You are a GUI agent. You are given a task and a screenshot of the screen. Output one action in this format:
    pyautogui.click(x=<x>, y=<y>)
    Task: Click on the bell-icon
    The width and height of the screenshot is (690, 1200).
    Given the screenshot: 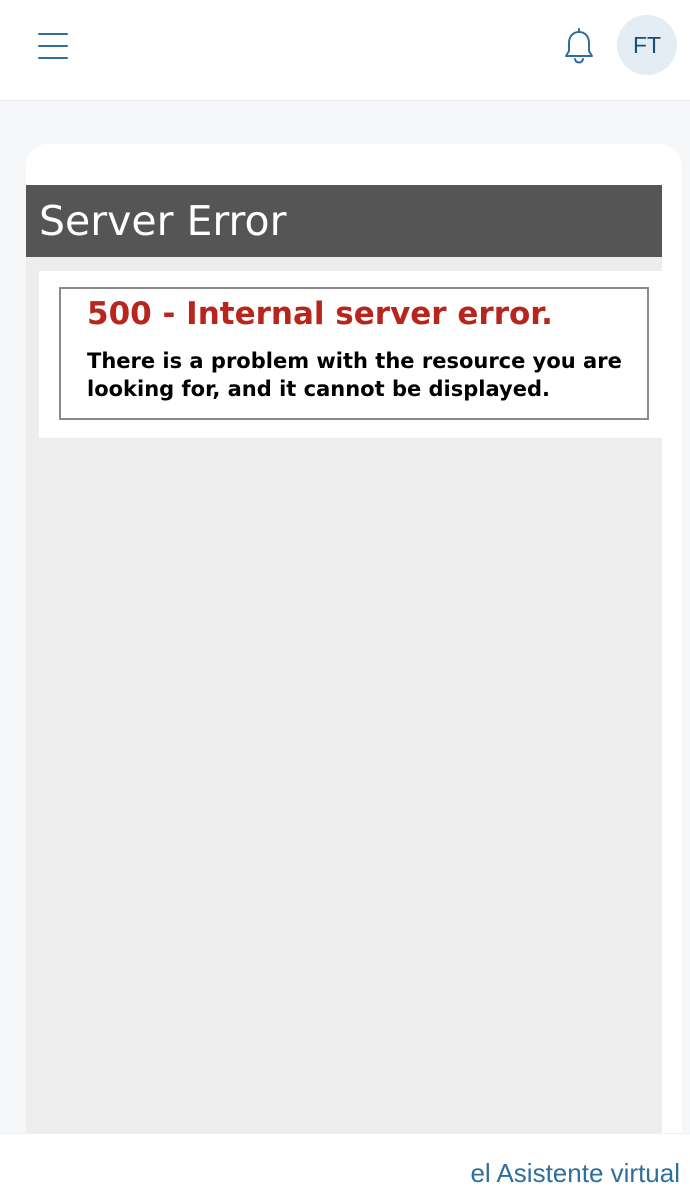 What is the action you would take?
    pyautogui.click(x=579, y=46)
    